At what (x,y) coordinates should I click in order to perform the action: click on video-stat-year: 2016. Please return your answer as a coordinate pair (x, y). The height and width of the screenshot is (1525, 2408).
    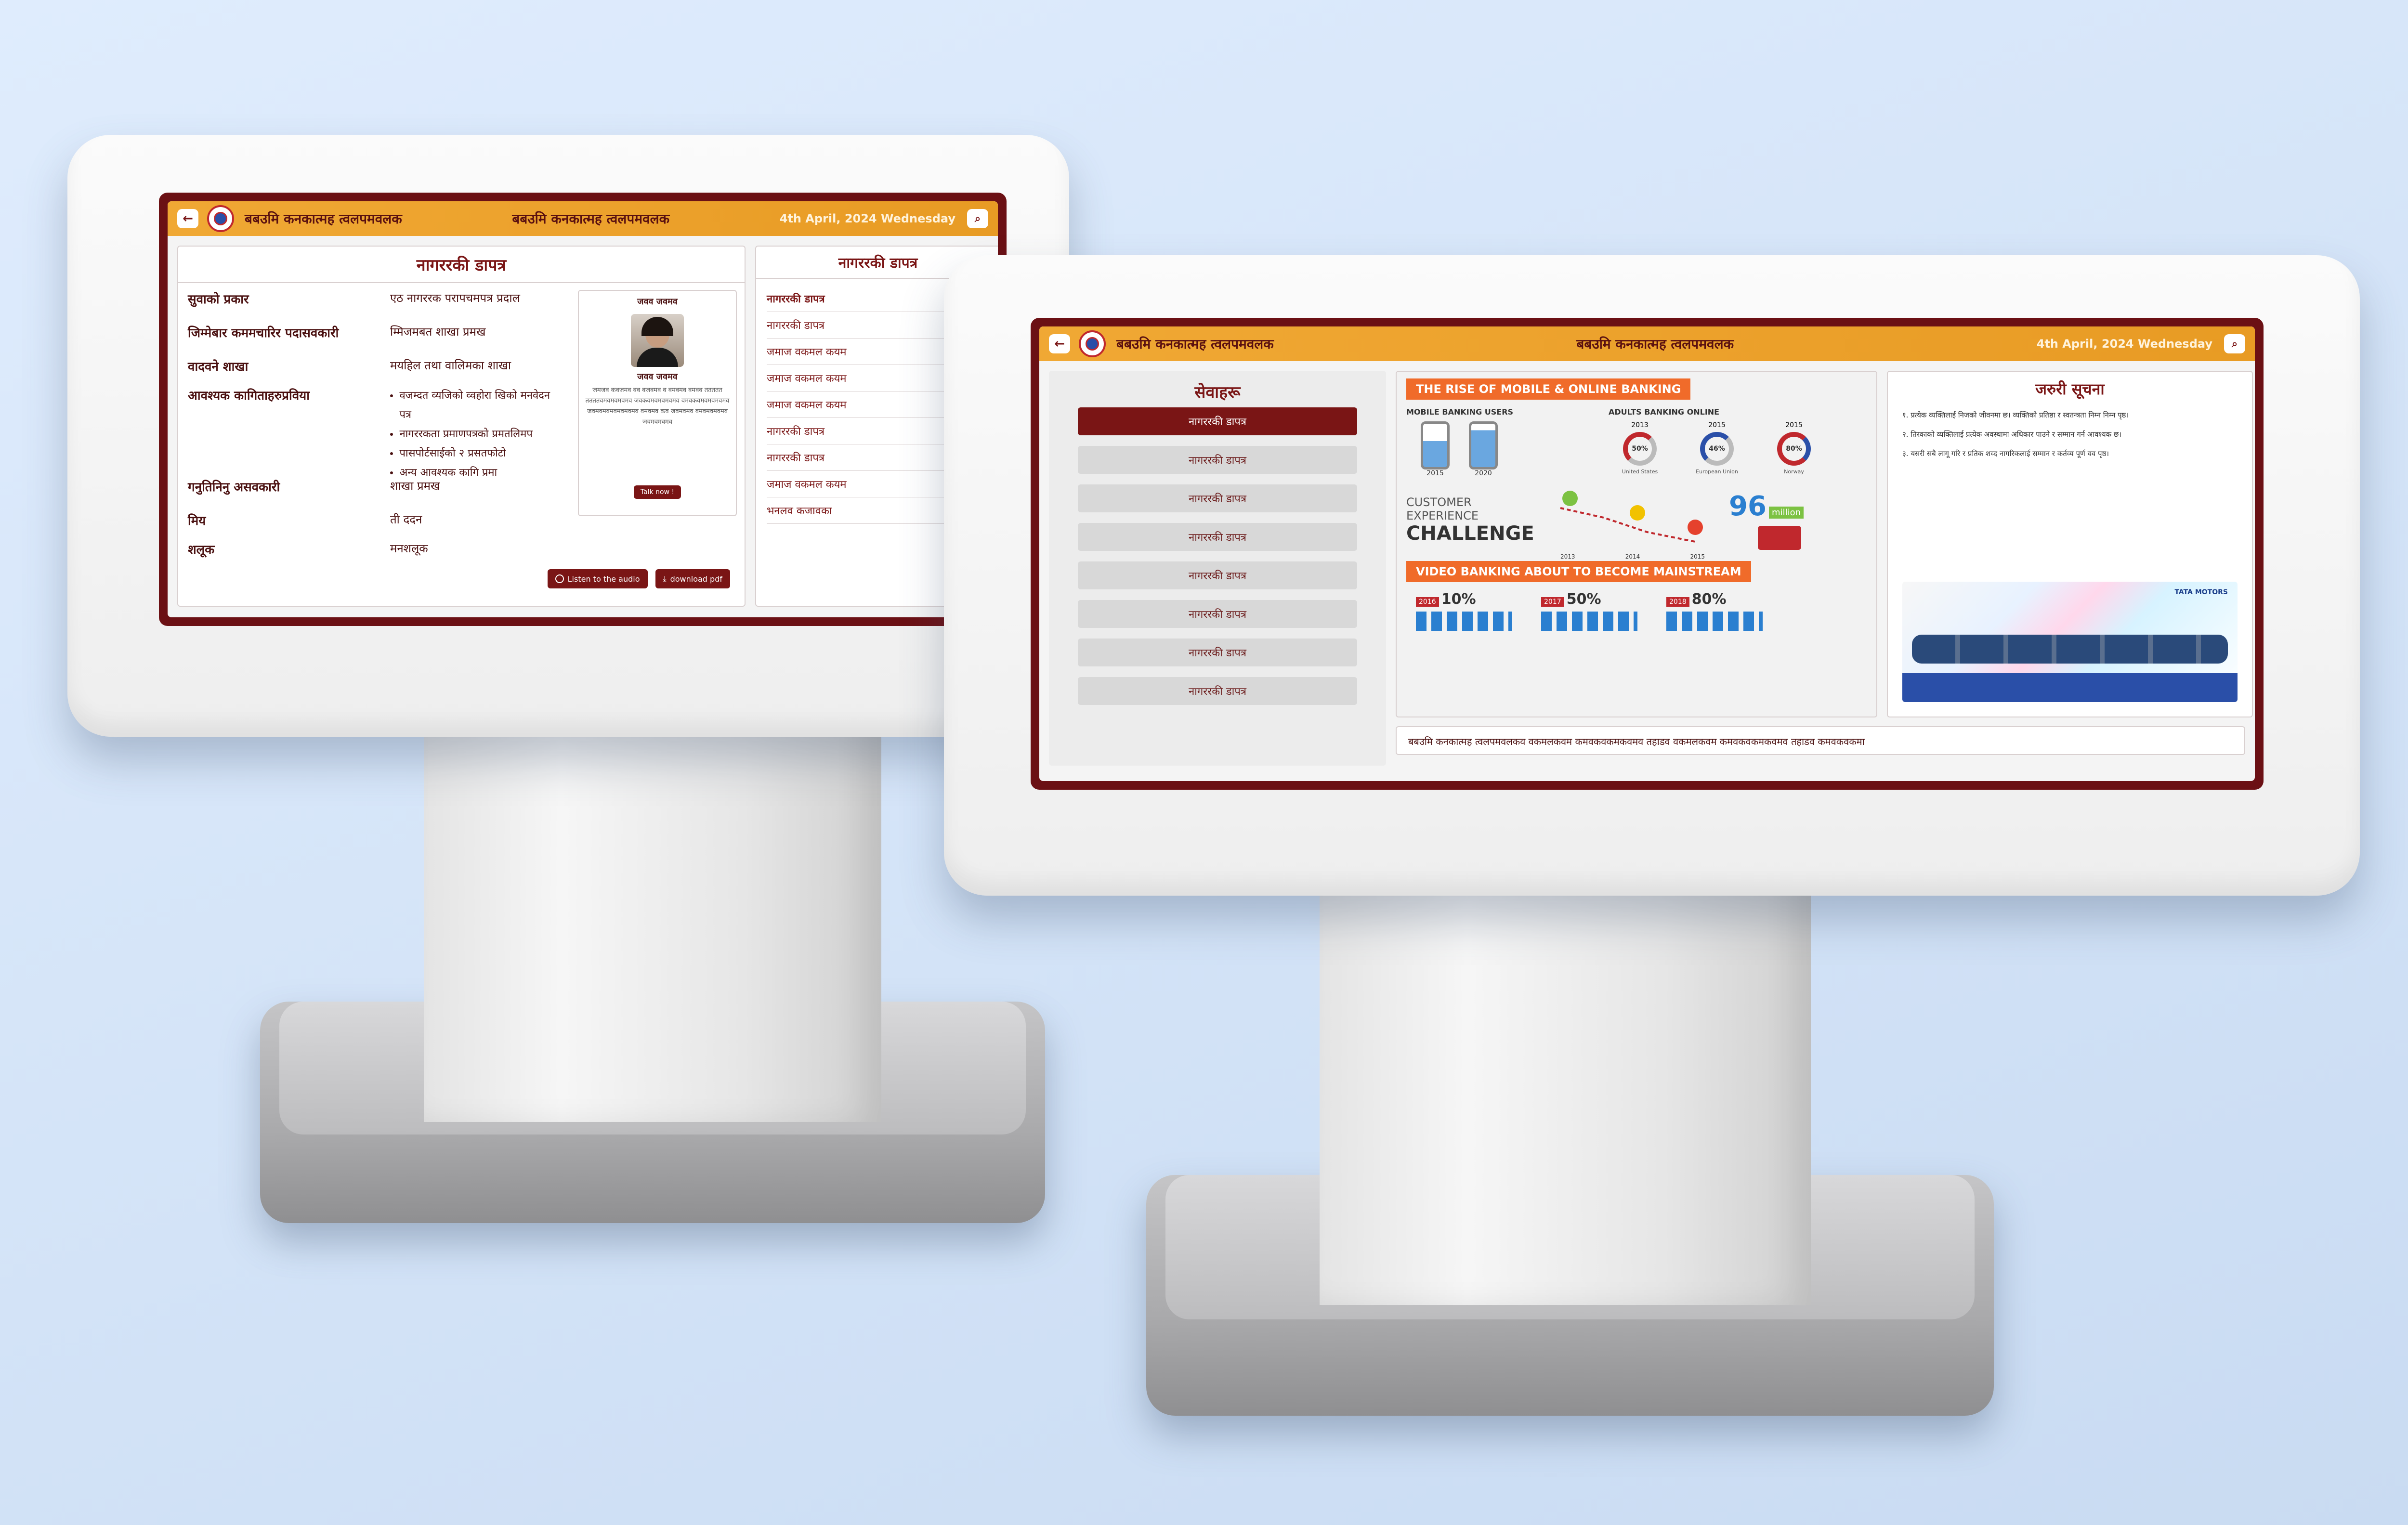
    Looking at the image, I should click on (1427, 602).